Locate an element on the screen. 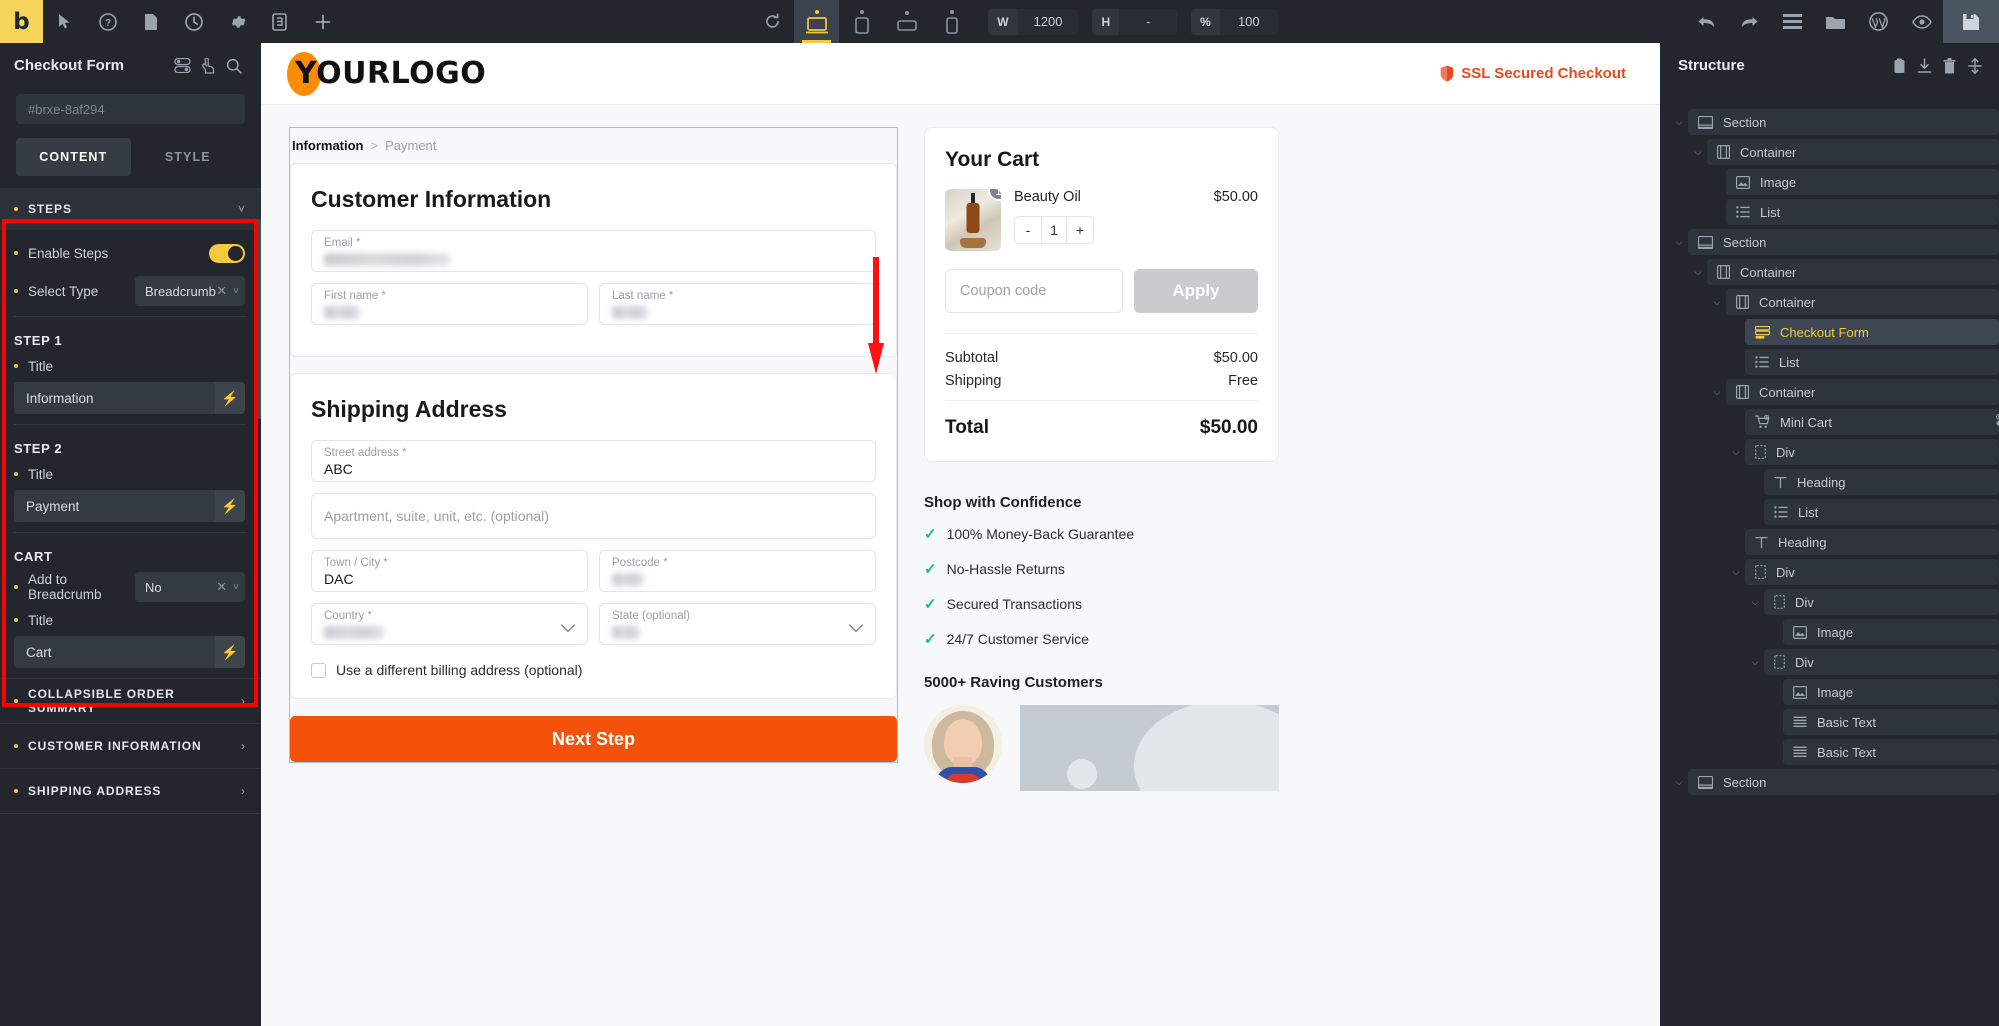 This screenshot has height=1026, width=1999. interaction-icon is located at coordinates (208, 65).